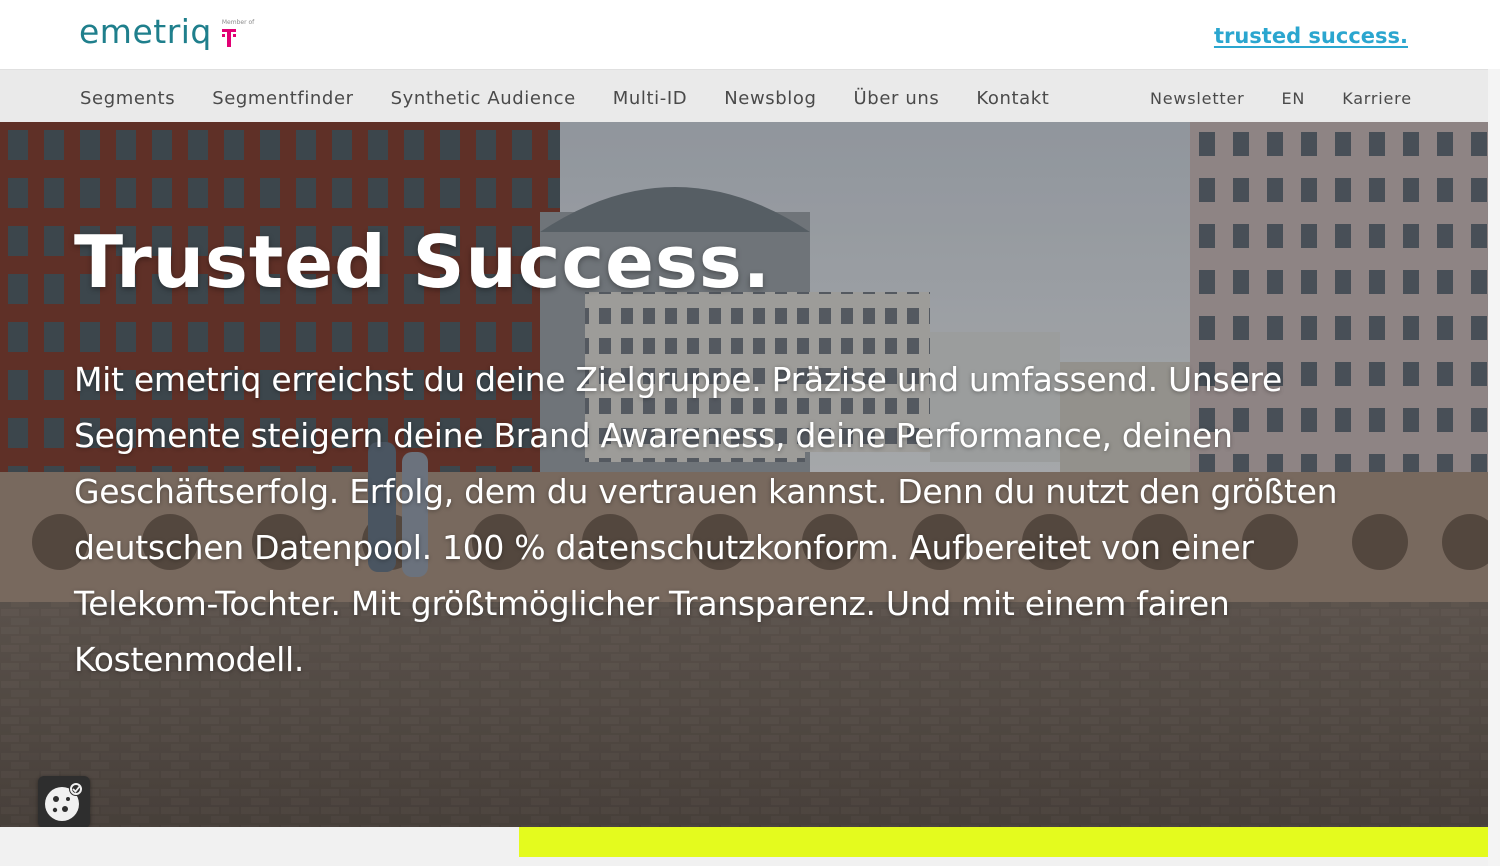  What do you see at coordinates (897, 98) in the screenshot?
I see `nav-item-ueber-uns: Über uns` at bounding box center [897, 98].